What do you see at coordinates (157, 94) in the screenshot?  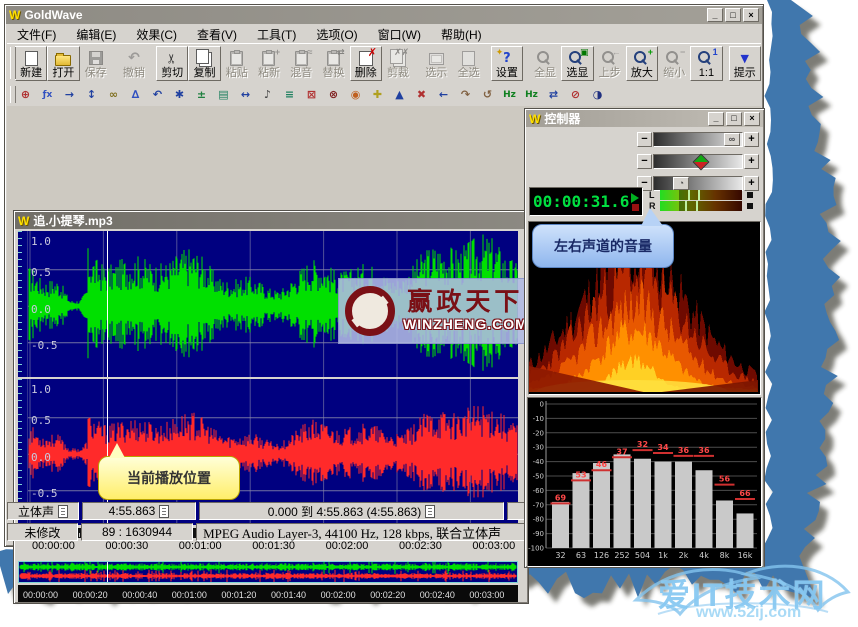 I see `echo-icon: ↶` at bounding box center [157, 94].